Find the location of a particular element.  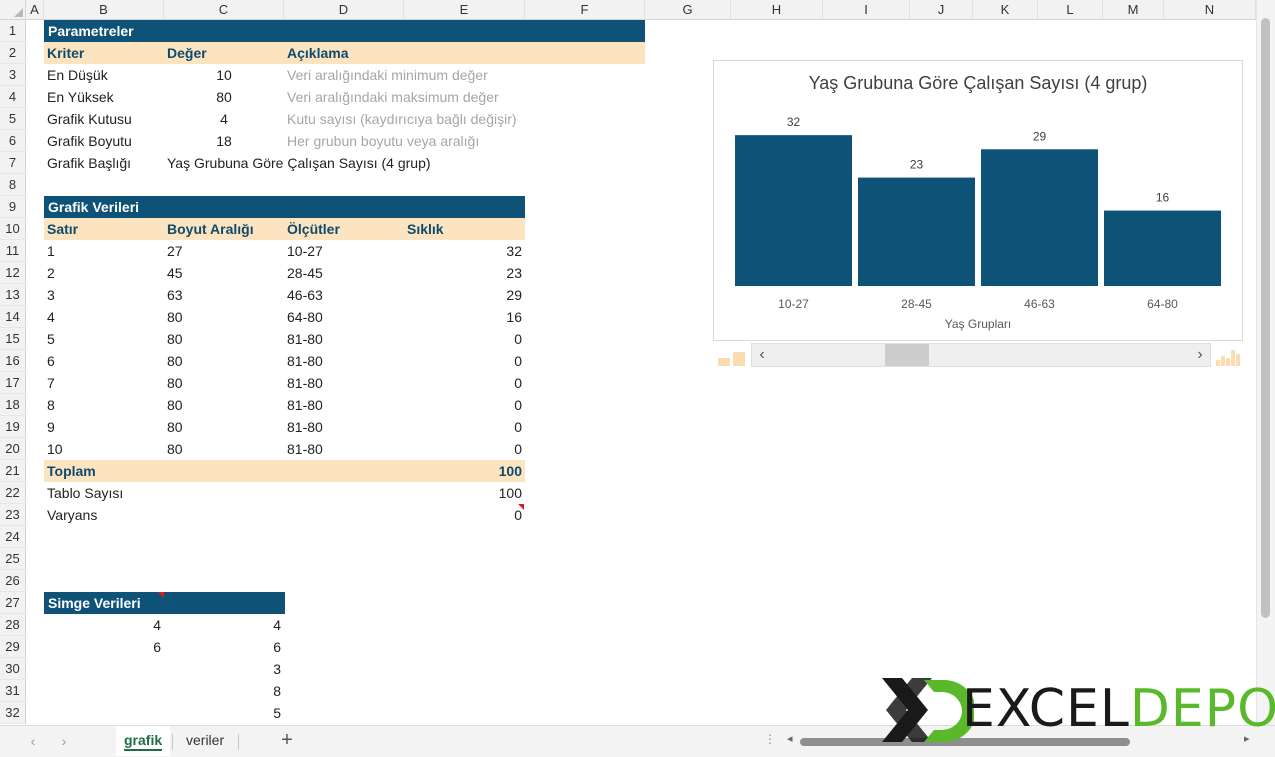

grafik-satir-cell: 6 is located at coordinates (51, 361).